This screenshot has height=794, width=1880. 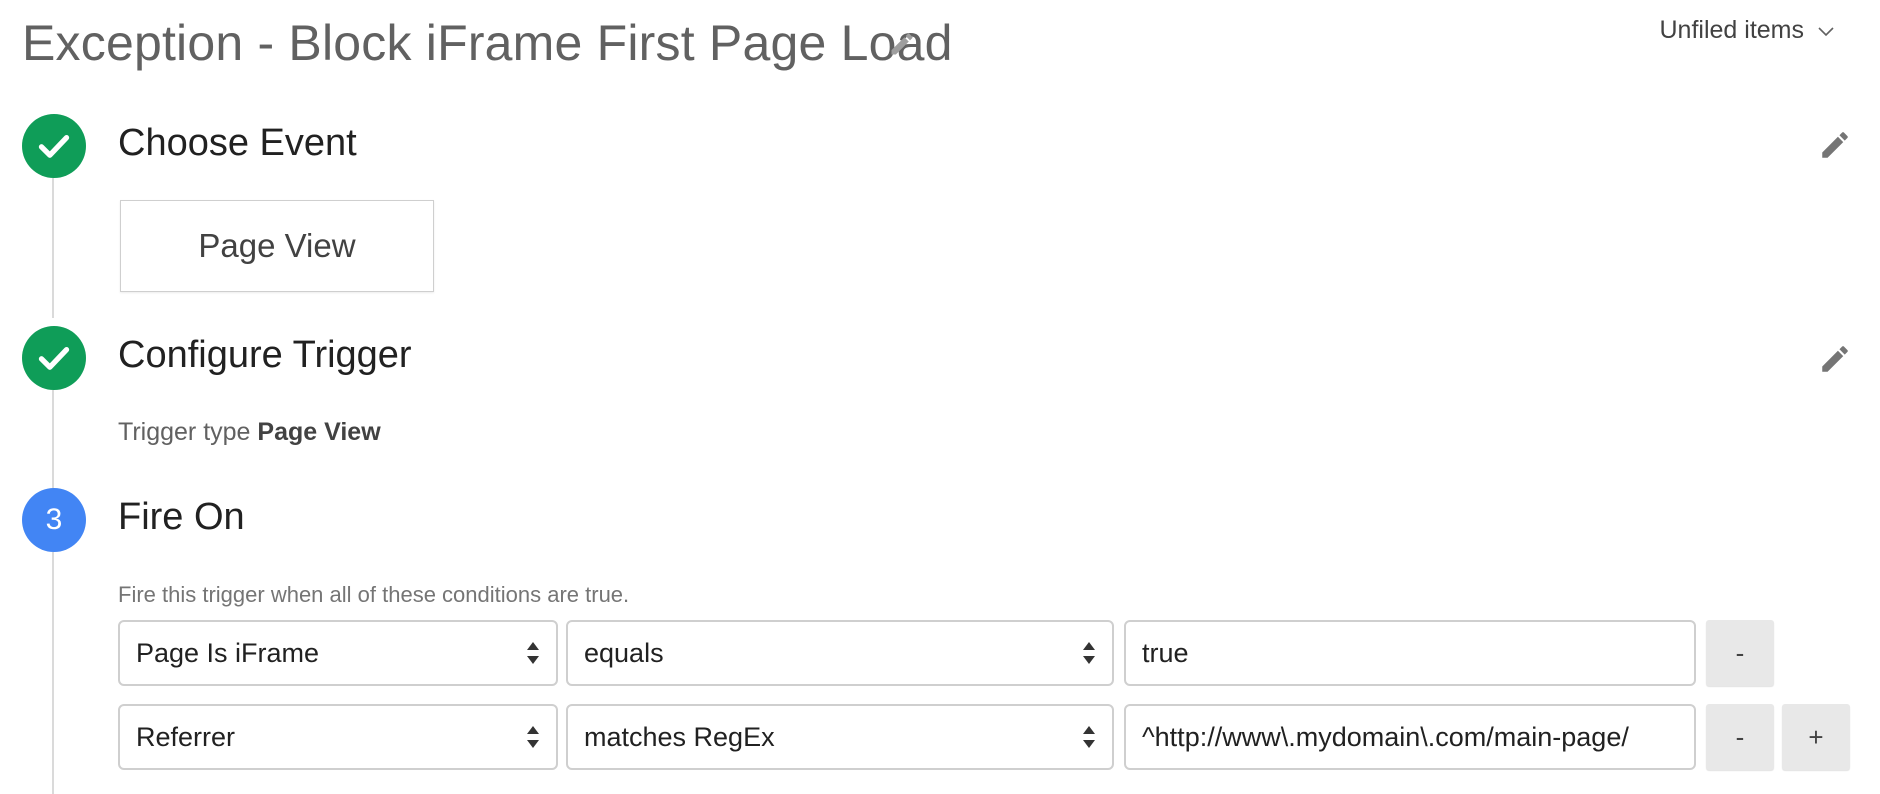 What do you see at coordinates (1732, 30) in the screenshot?
I see `folder-label: Unfiled items` at bounding box center [1732, 30].